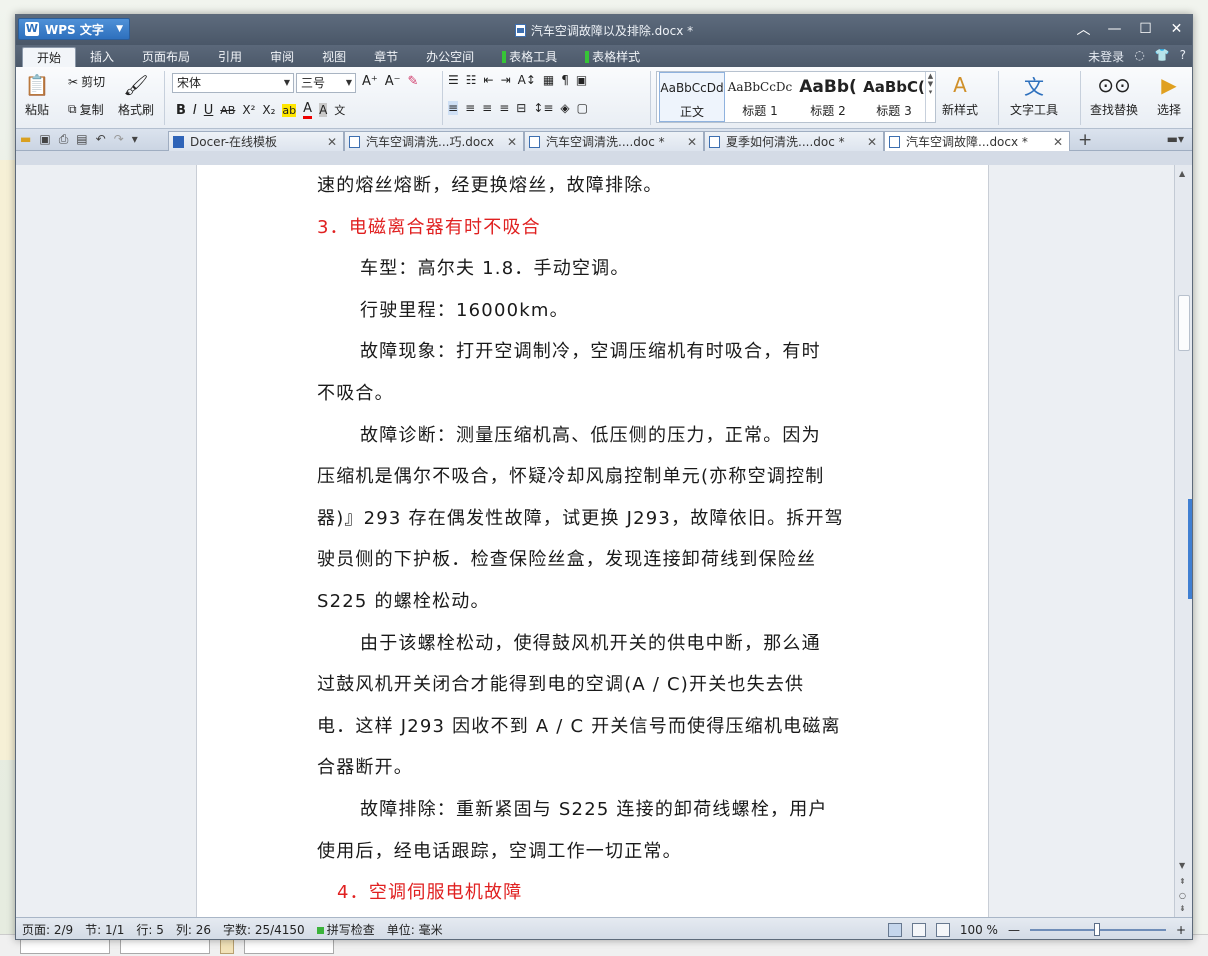 This screenshot has height=956, width=1208. What do you see at coordinates (323, 110) in the screenshot?
I see `char-shading-icon: A` at bounding box center [323, 110].